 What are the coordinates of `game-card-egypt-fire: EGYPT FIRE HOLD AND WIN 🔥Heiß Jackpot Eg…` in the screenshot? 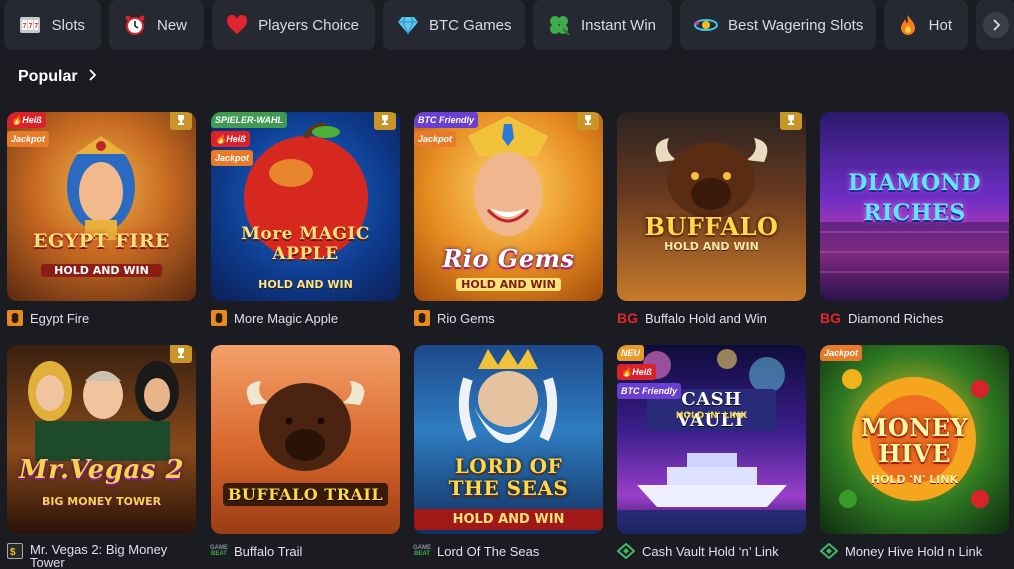 It's located at (101, 219).